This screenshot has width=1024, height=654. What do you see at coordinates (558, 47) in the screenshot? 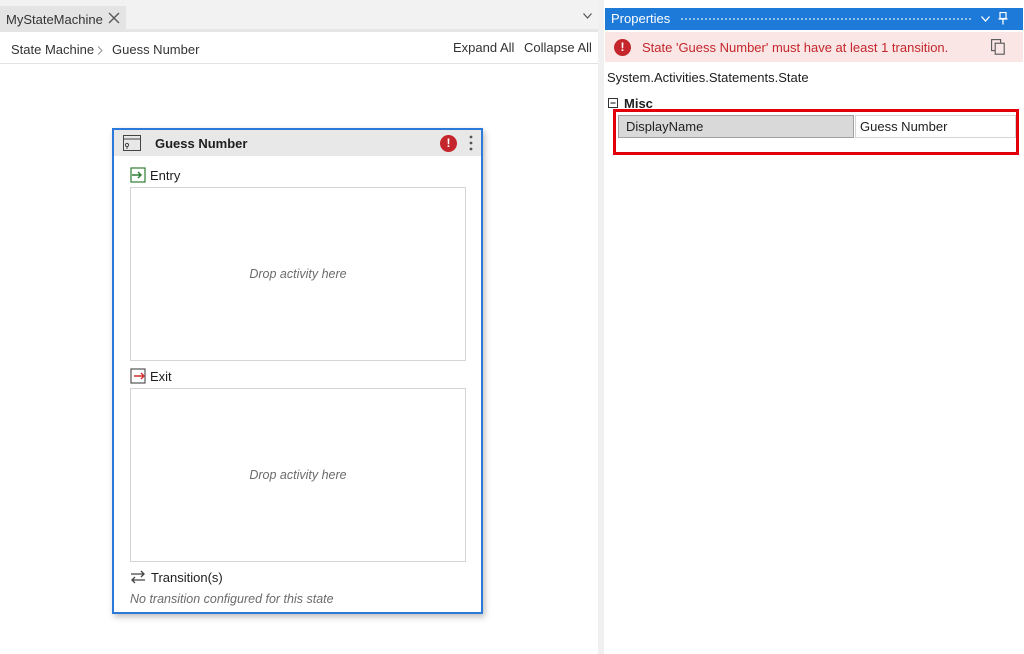
I see `collapse-all-button: Collapse All` at bounding box center [558, 47].